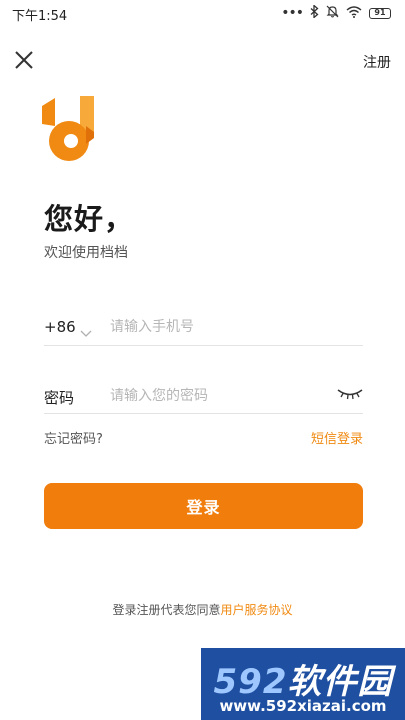 This screenshot has height=720, width=405. I want to click on status-time: 下午1:54, so click(40, 16).